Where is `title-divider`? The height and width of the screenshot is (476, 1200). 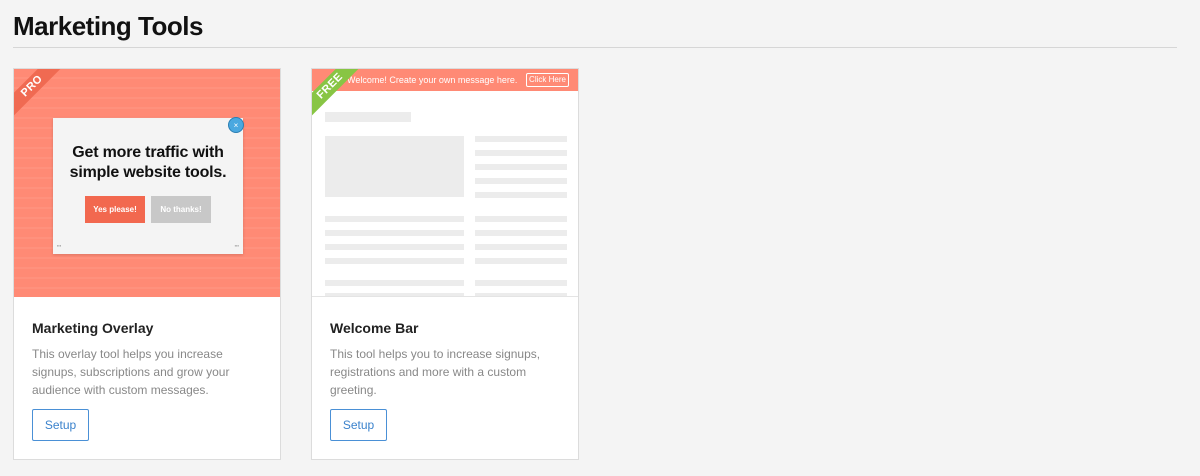 title-divider is located at coordinates (595, 47).